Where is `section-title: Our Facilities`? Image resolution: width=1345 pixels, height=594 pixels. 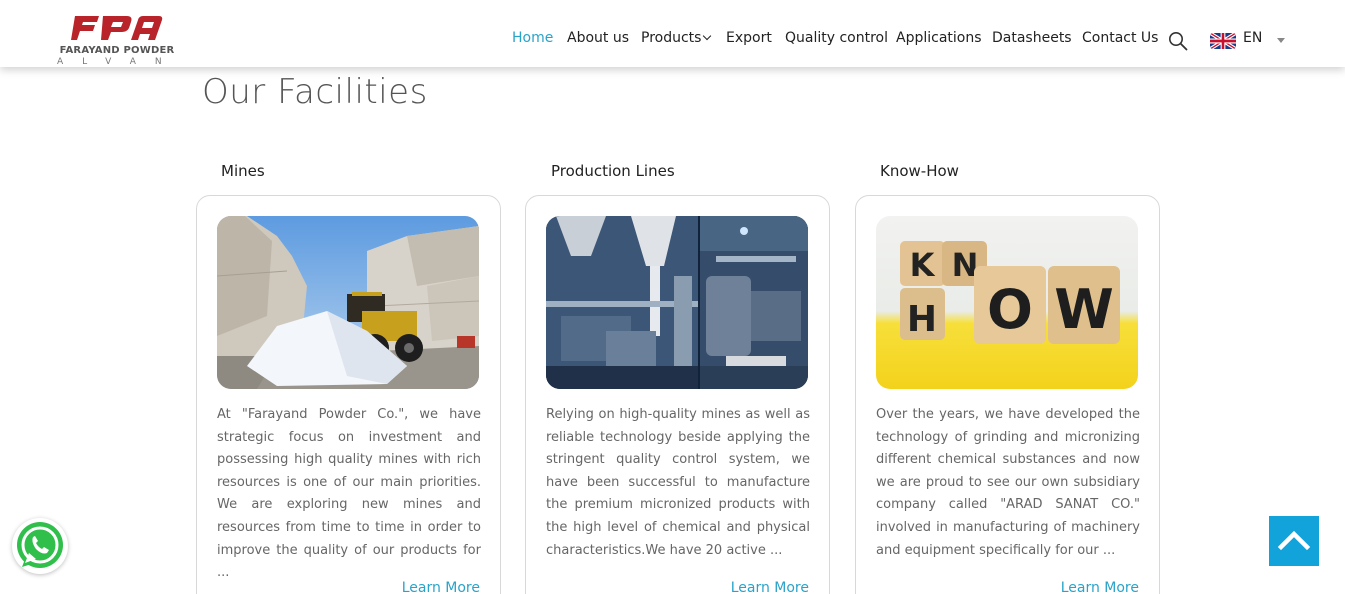
section-title: Our Facilities is located at coordinates (315, 92).